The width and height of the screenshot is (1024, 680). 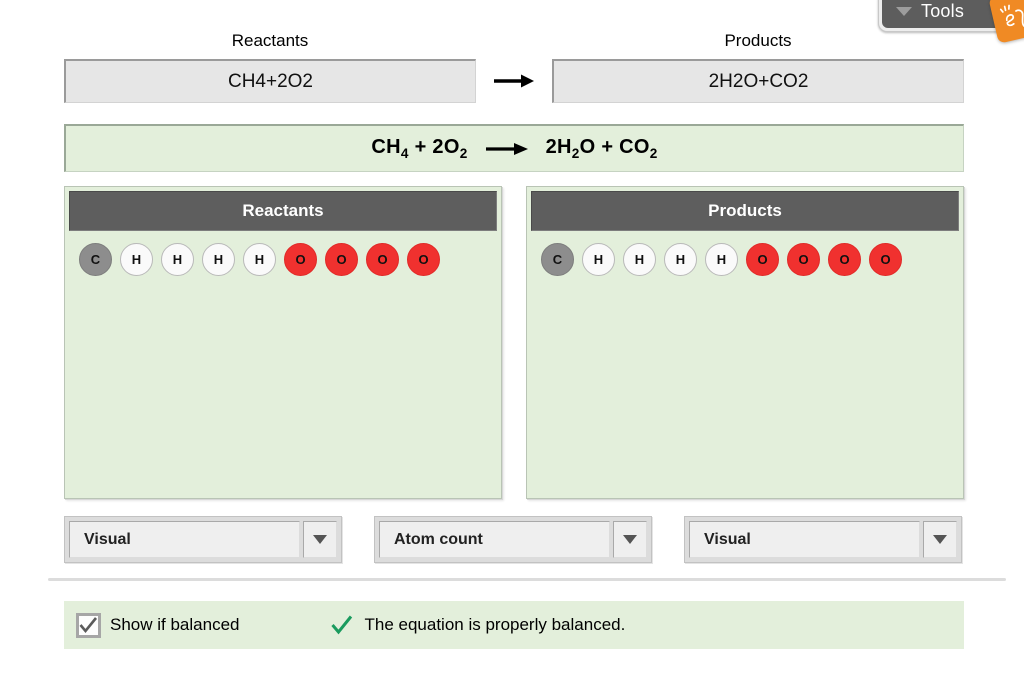 I want to click on show-if-balanced-checkbox, so click(x=88, y=625).